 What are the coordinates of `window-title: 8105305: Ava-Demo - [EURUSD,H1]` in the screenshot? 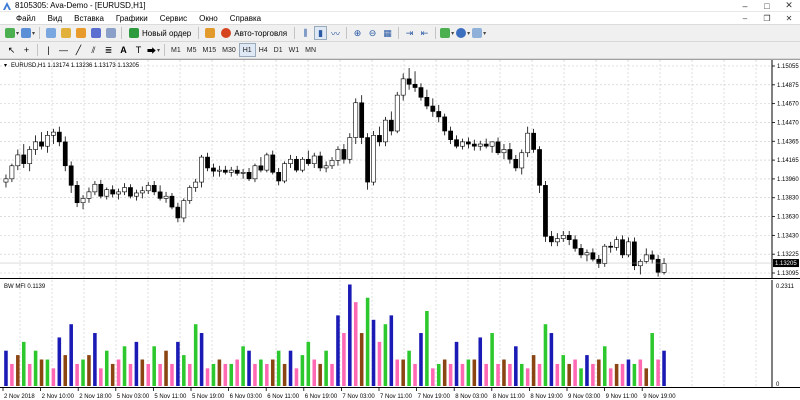 It's located at (80, 5).